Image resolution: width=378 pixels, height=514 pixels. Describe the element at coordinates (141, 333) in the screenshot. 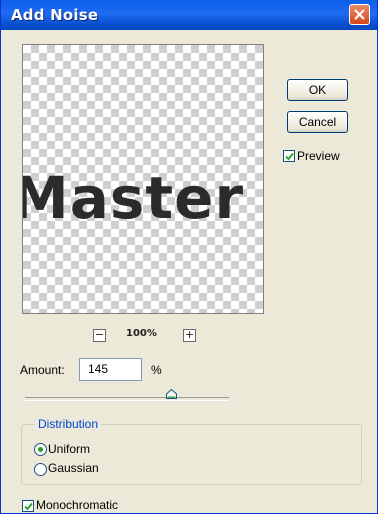

I see `zoom-level: 100%` at that location.